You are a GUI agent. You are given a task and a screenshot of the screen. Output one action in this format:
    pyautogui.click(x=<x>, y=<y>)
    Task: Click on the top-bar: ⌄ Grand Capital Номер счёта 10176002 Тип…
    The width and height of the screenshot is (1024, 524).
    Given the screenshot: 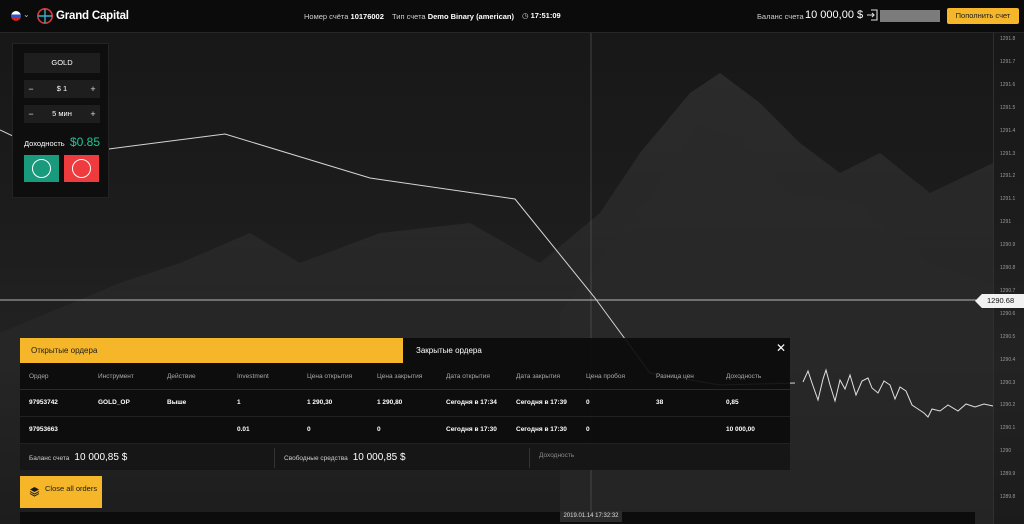 What is the action you would take?
    pyautogui.click(x=512, y=16)
    